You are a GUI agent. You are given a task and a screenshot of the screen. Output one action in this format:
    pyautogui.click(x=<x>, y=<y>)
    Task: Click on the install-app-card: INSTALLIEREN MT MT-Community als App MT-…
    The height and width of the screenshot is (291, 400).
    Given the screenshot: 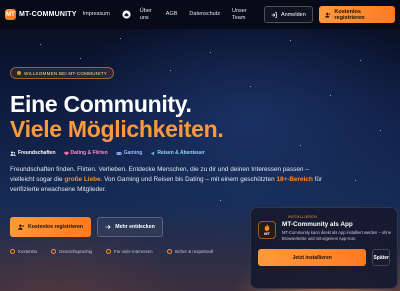 What is the action you would take?
    pyautogui.click(x=324, y=248)
    